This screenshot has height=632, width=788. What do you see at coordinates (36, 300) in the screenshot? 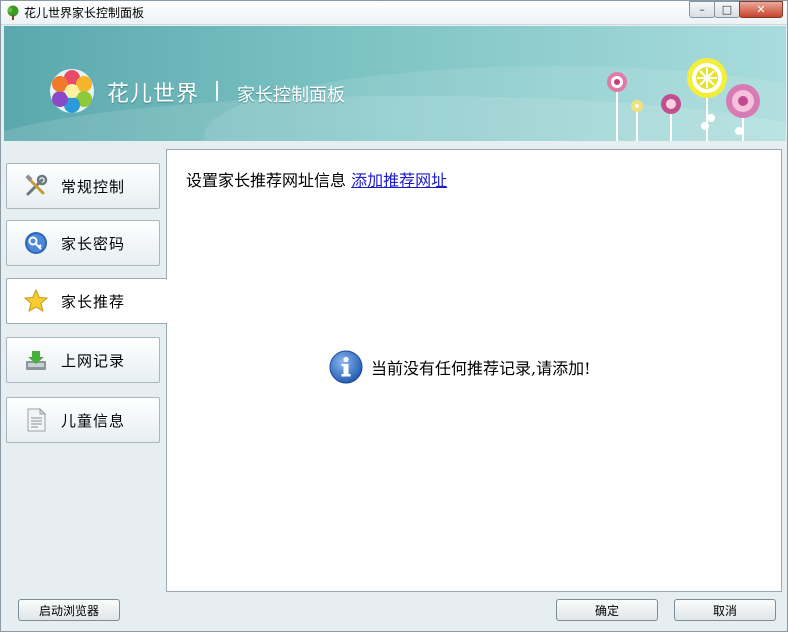
I see `star-icon` at bounding box center [36, 300].